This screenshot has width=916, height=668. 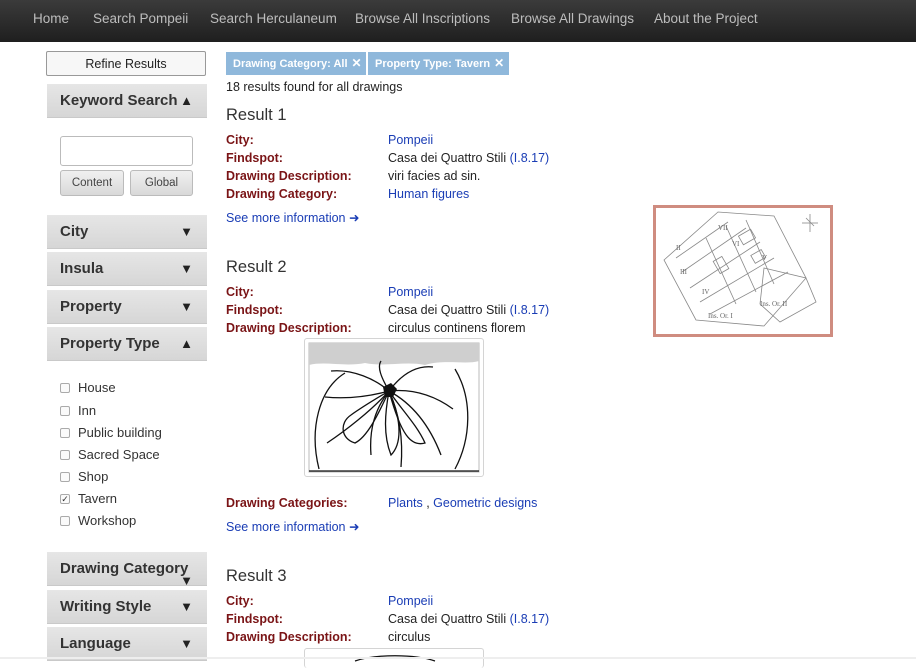 I want to click on keyword-search-input, so click(x=126, y=151).